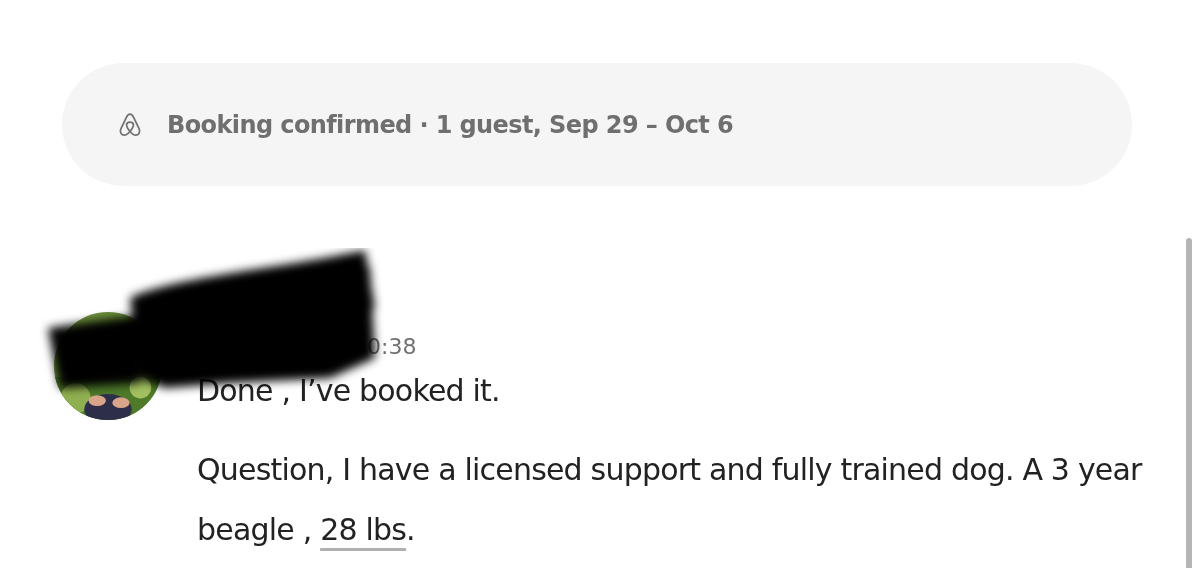 This screenshot has height=568, width=1200. Describe the element at coordinates (130, 124) in the screenshot. I see `logo-icon` at that location.